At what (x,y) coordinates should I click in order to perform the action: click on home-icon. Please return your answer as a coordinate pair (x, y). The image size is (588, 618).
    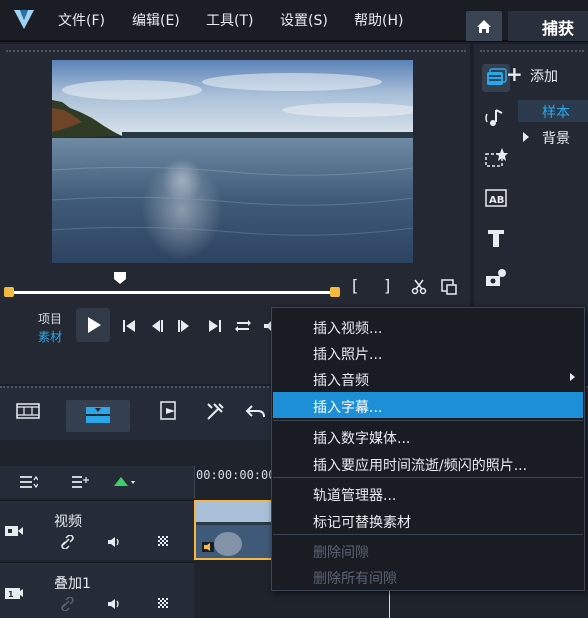
    Looking at the image, I should click on (484, 26).